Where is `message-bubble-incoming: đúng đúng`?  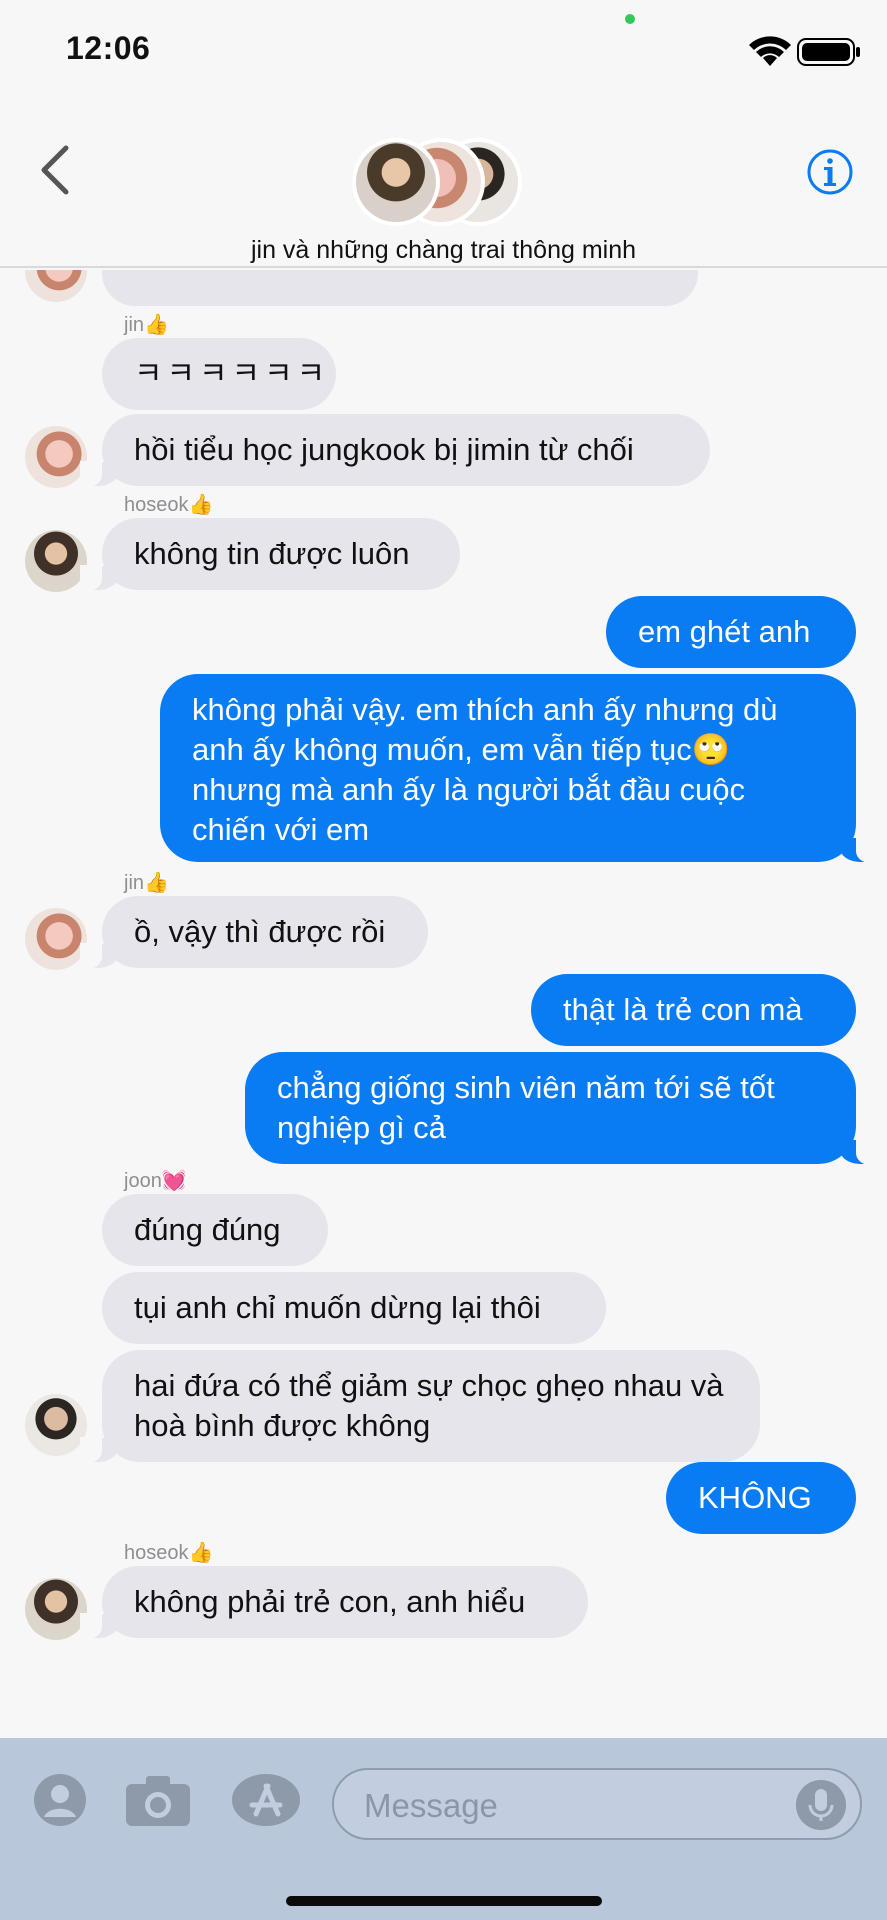 message-bubble-incoming: đúng đúng is located at coordinates (215, 1230).